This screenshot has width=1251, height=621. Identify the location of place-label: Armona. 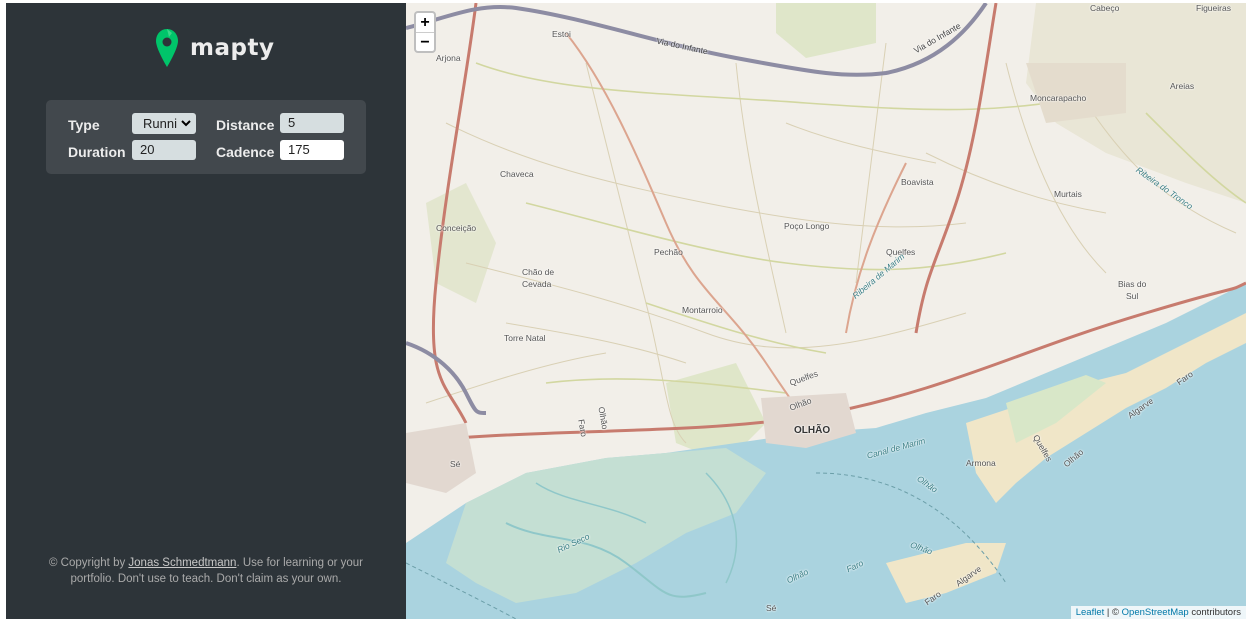
(981, 463).